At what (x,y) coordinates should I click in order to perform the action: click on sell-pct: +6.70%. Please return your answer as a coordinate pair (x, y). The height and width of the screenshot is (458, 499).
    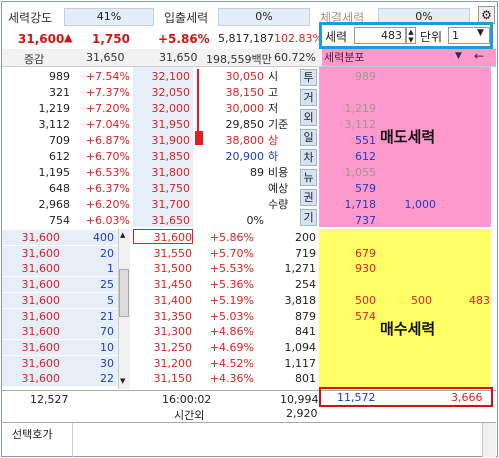
    Looking at the image, I should click on (107, 156).